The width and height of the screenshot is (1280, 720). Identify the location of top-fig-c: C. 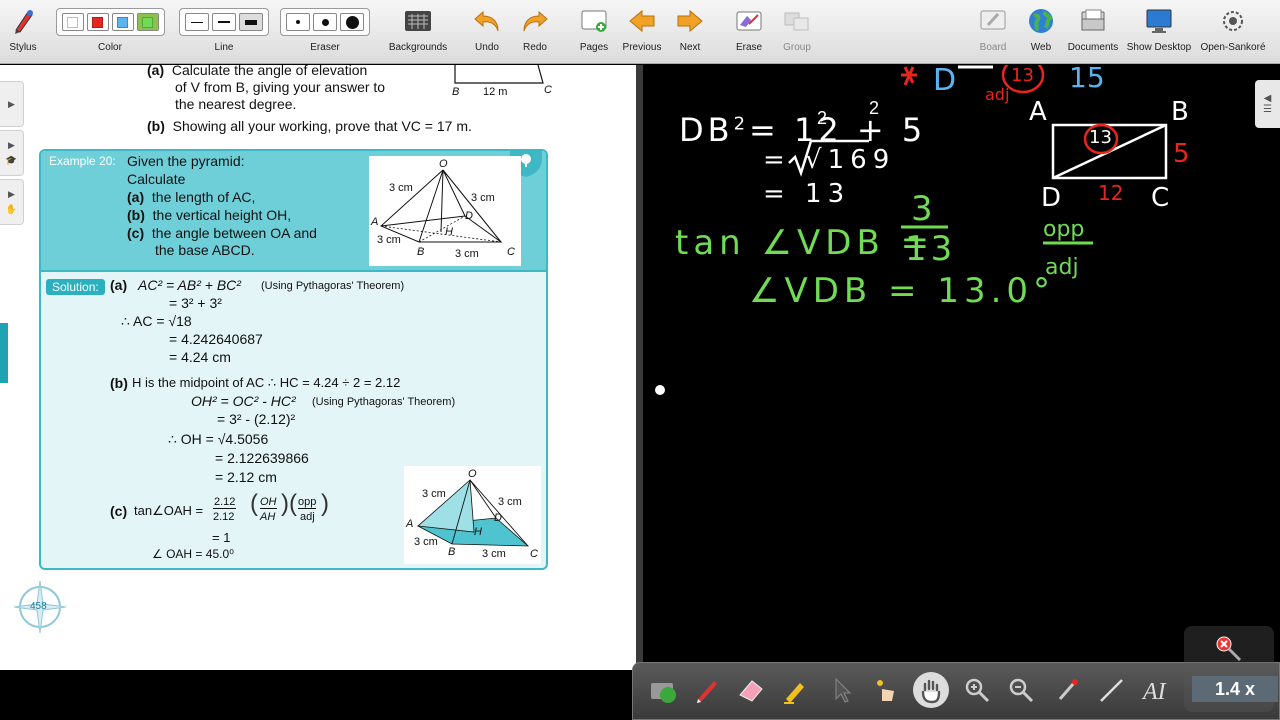
(548, 90).